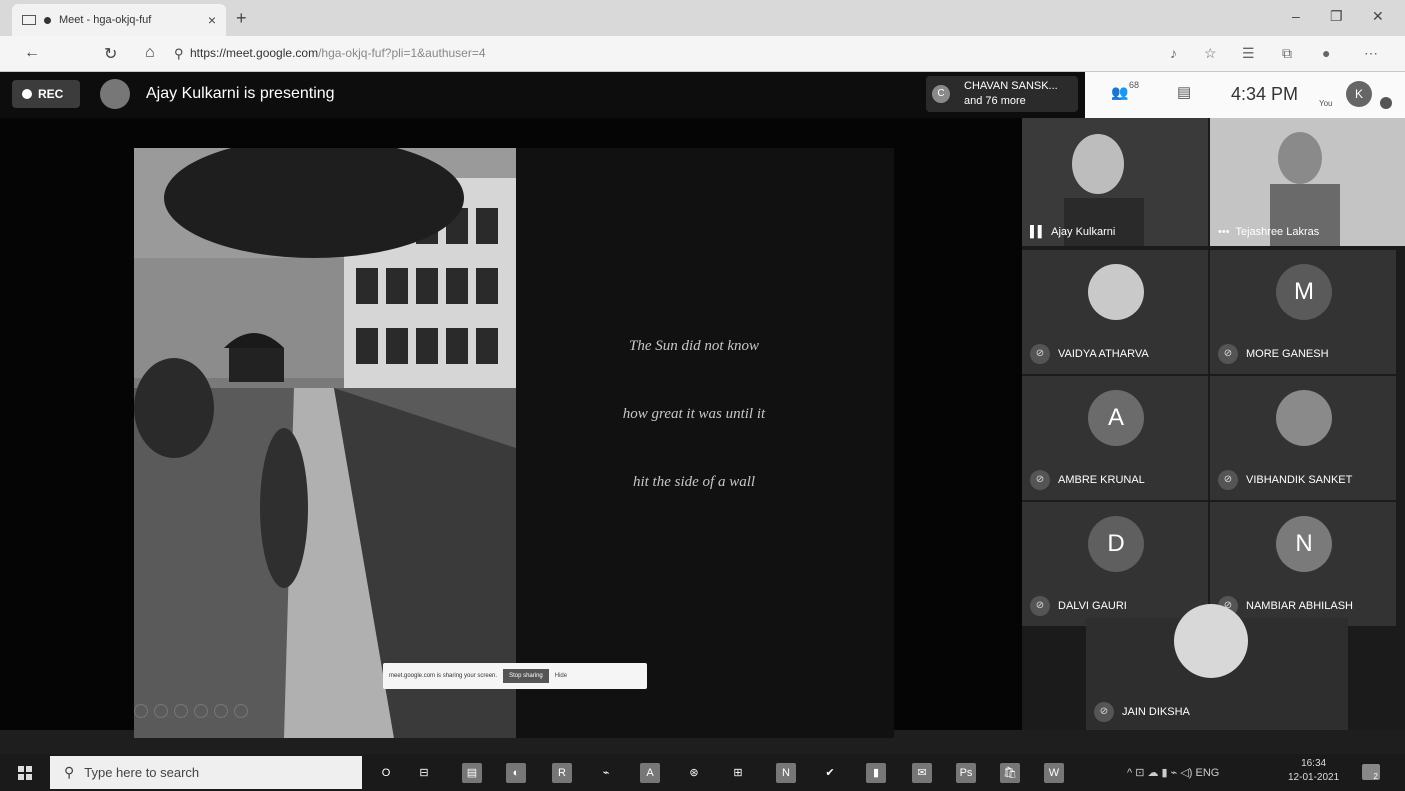 The width and height of the screenshot is (1405, 791). Describe the element at coordinates (150, 53) in the screenshot. I see `home-icon: ⌂` at that location.